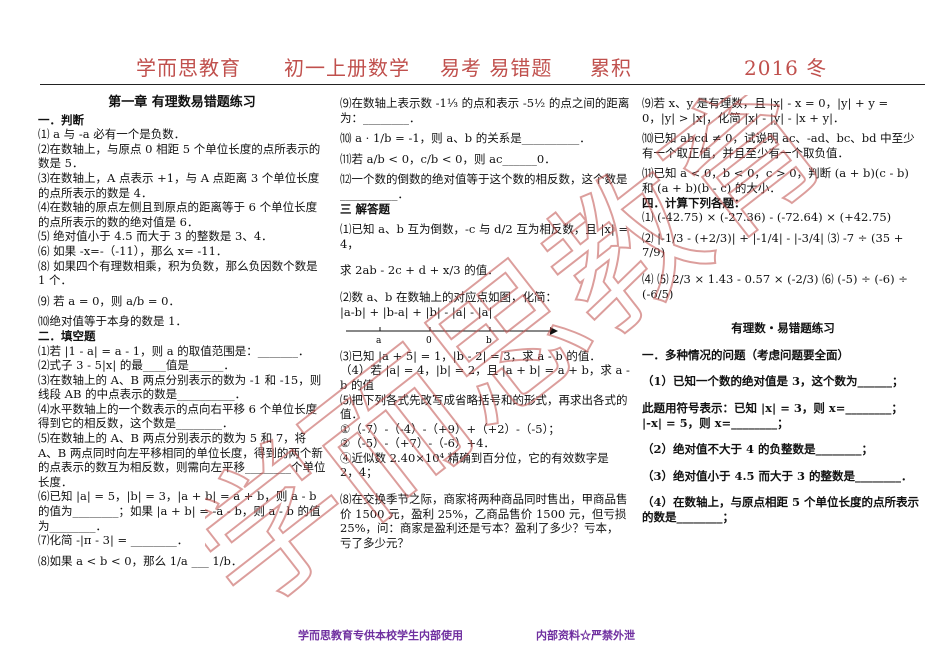 Image resolution: width=945 pixels, height=669 pixels. I want to click on question: ②（-5）-（+7）-（-6）+4．, so click(417, 443).